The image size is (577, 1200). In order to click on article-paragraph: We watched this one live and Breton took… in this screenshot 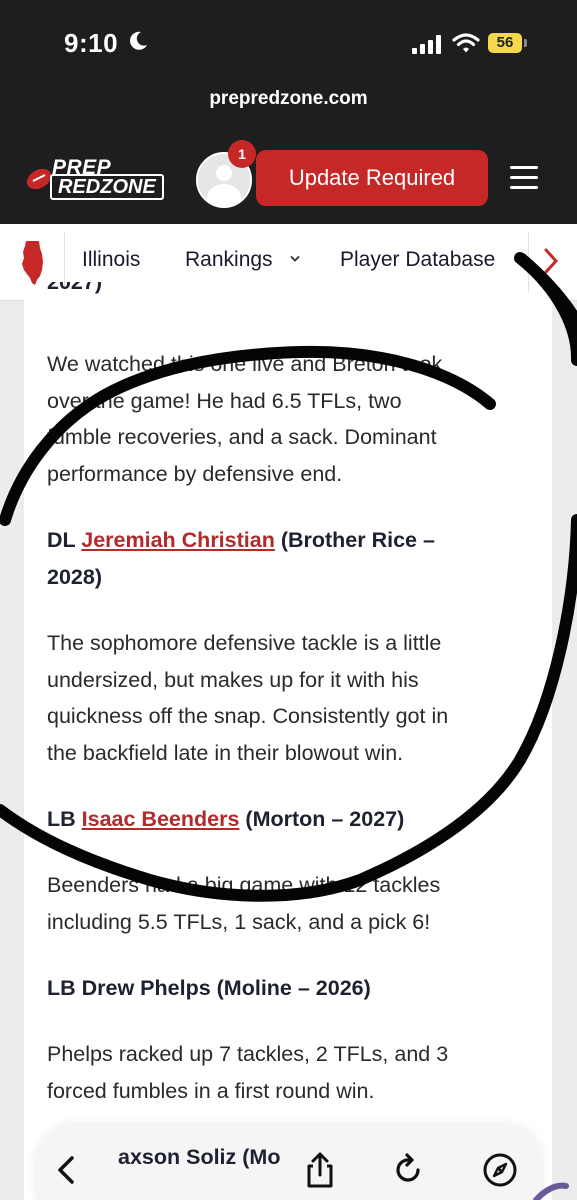, I will do `click(292, 419)`.